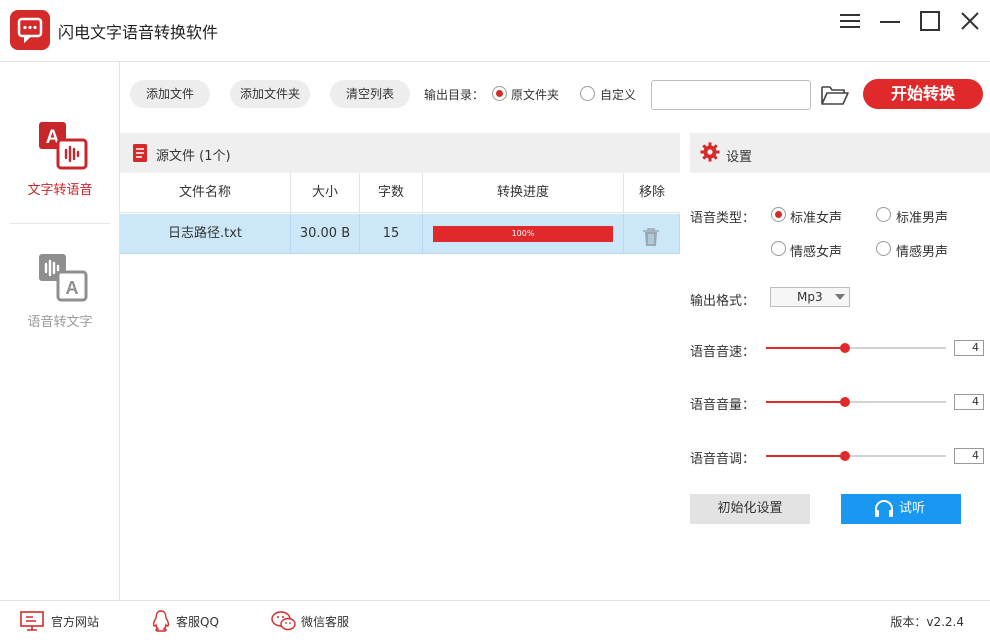 This screenshot has width=990, height=642. What do you see at coordinates (883, 214) in the screenshot?
I see `radio-standard-male` at bounding box center [883, 214].